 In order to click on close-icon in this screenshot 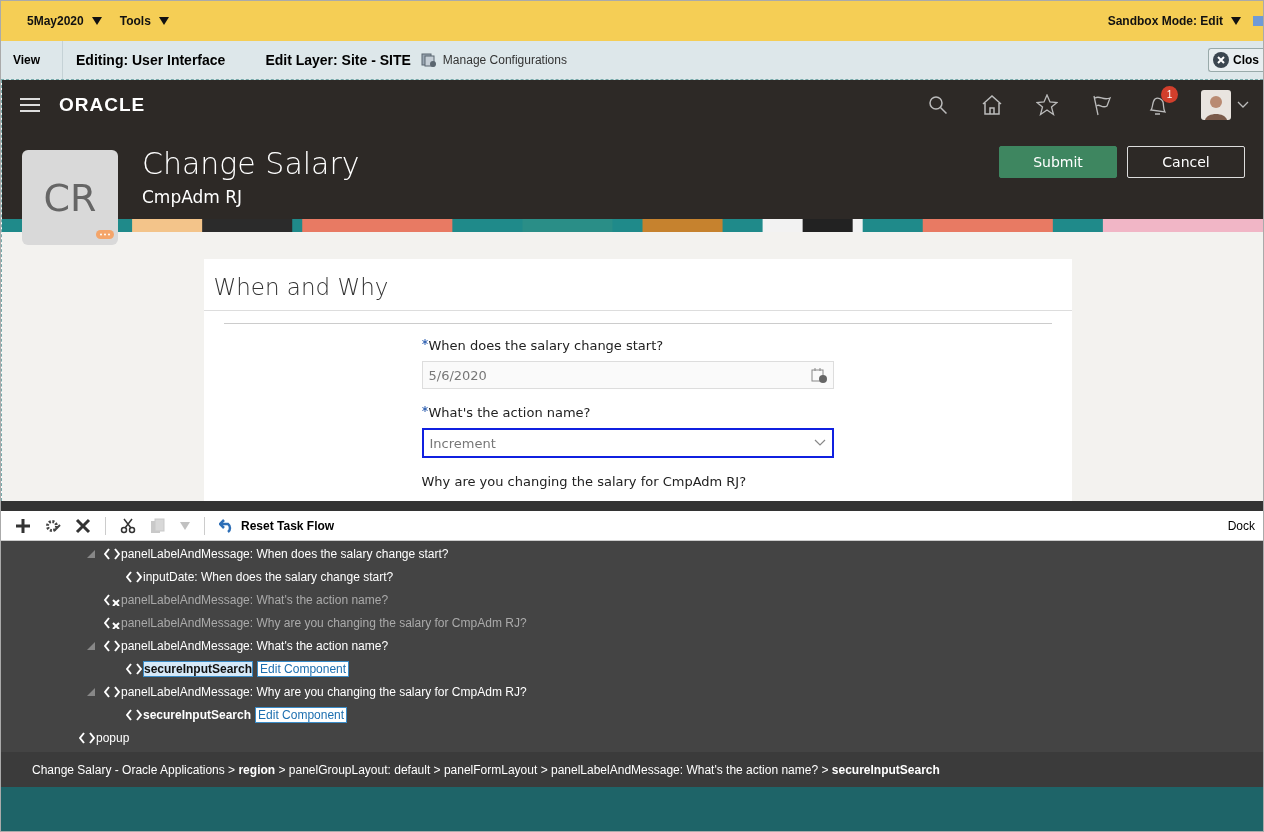, I will do `click(1221, 60)`.